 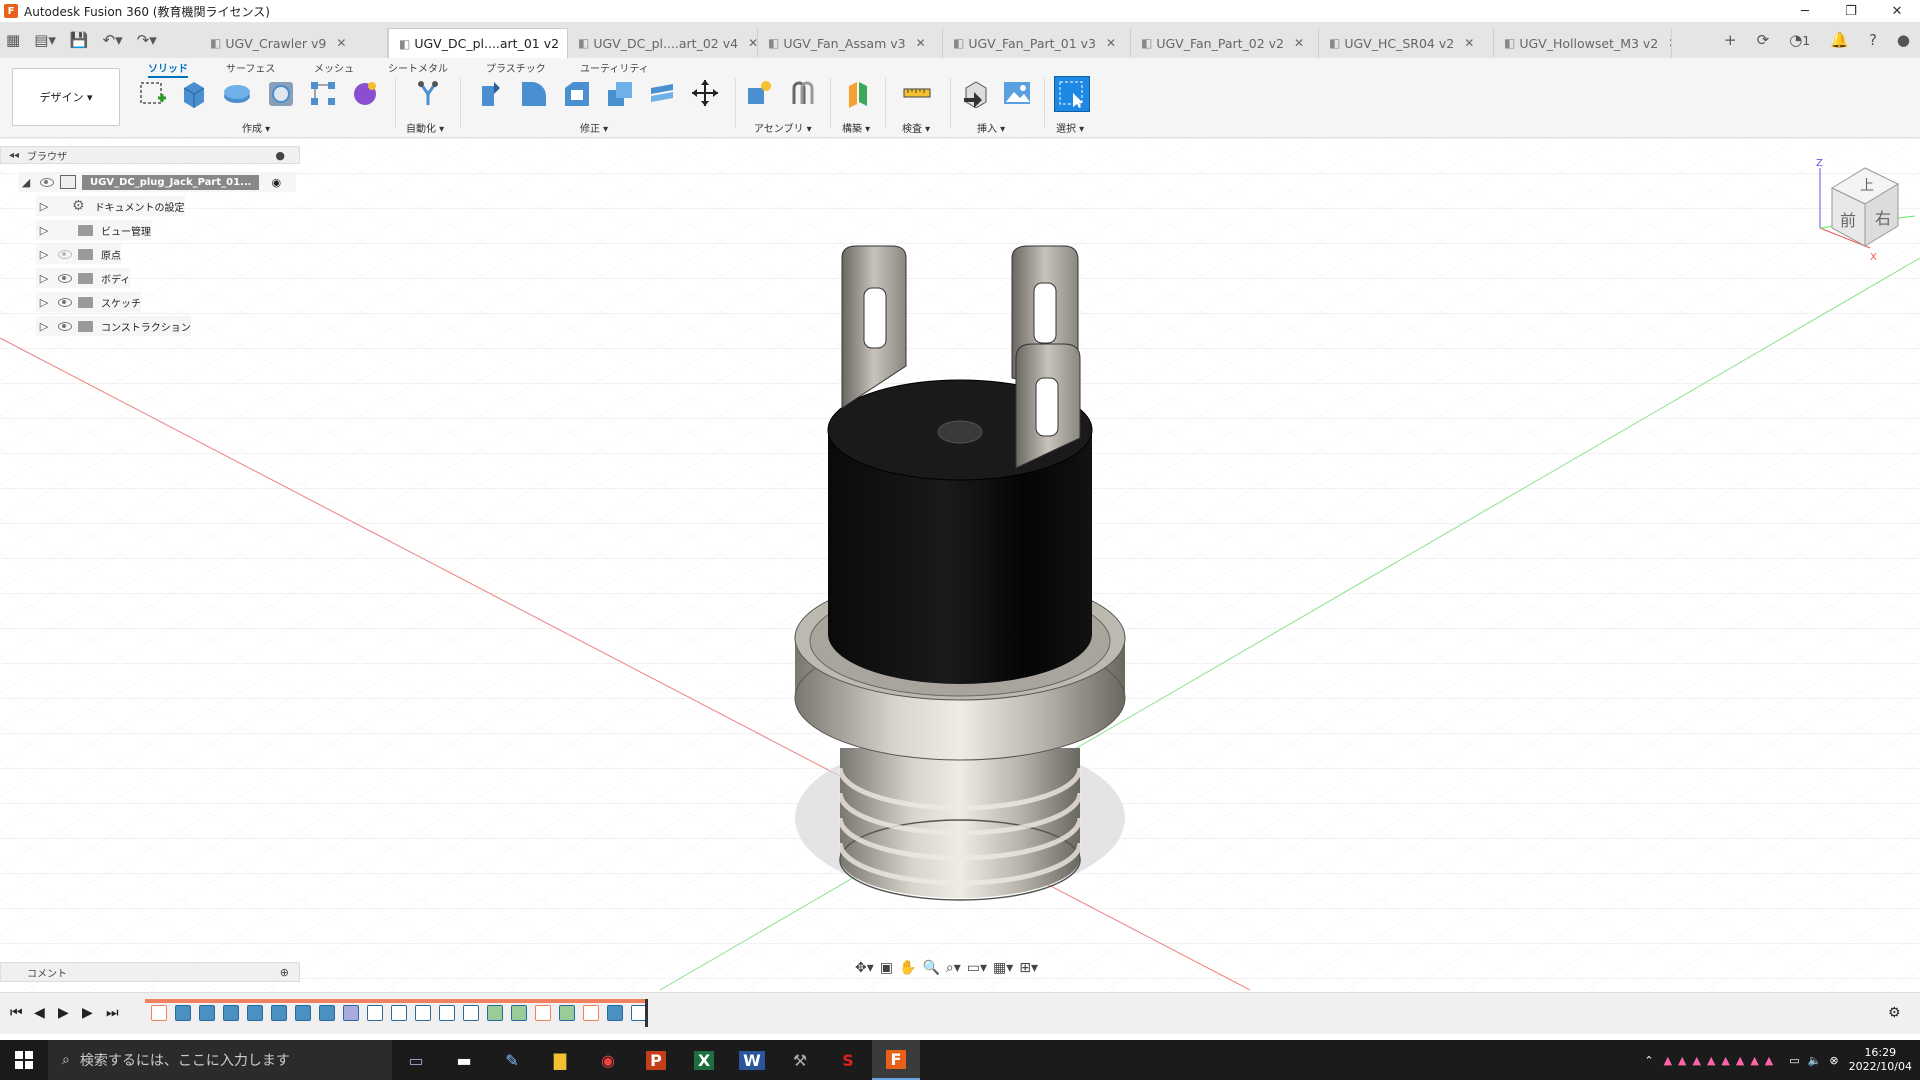 What do you see at coordinates (1799, 40) in the screenshot?
I see `job-status-icon: ◔1` at bounding box center [1799, 40].